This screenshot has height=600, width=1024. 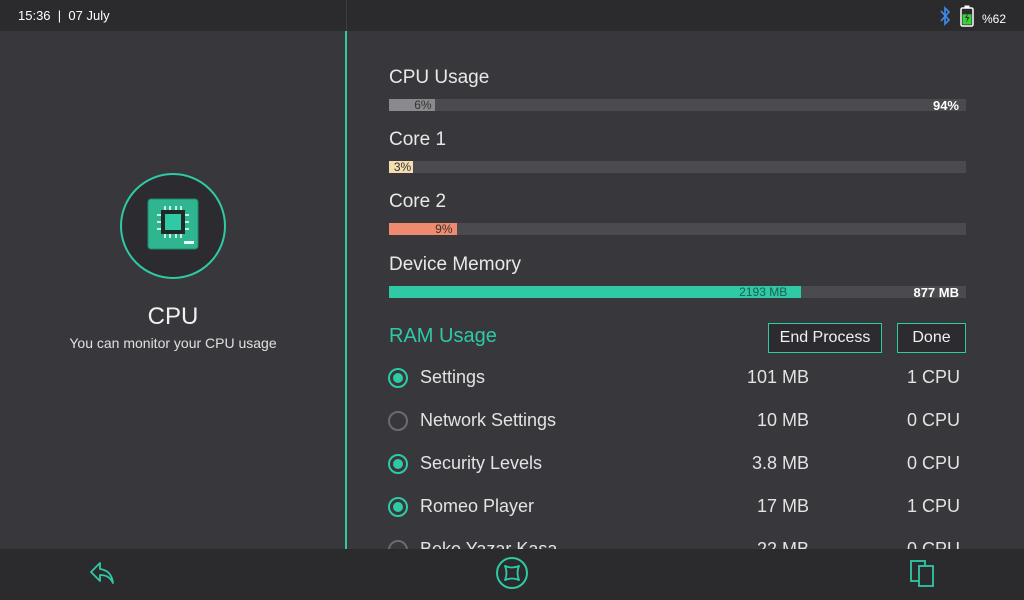 What do you see at coordinates (423, 105) in the screenshot?
I see `cpu-usage-used-text: 6%` at bounding box center [423, 105].